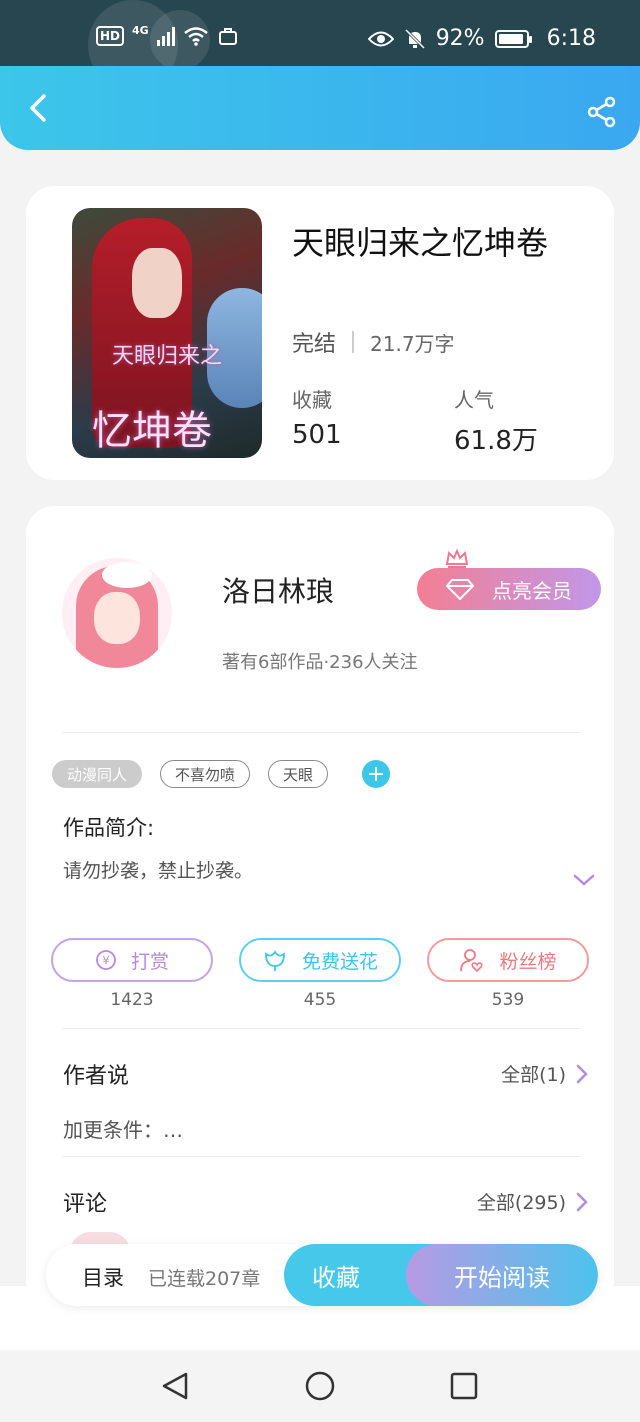  What do you see at coordinates (132, 1000) in the screenshot?
I see `tip-count: 1423` at bounding box center [132, 1000].